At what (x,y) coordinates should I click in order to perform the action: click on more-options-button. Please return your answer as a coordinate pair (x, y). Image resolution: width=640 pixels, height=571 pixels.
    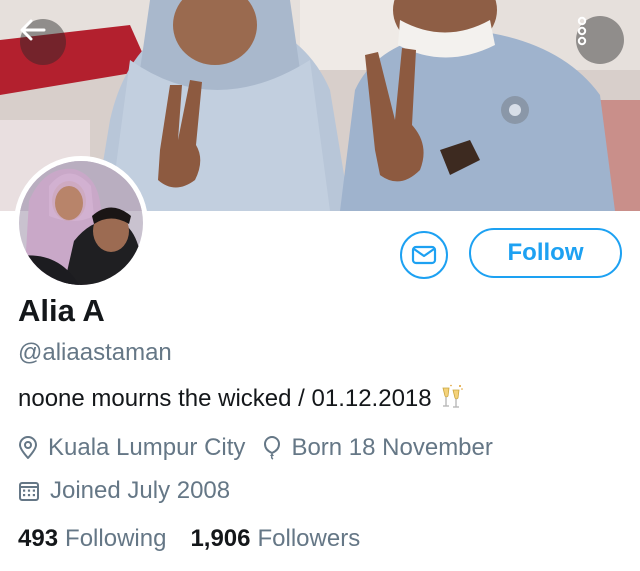
    Looking at the image, I should click on (600, 40).